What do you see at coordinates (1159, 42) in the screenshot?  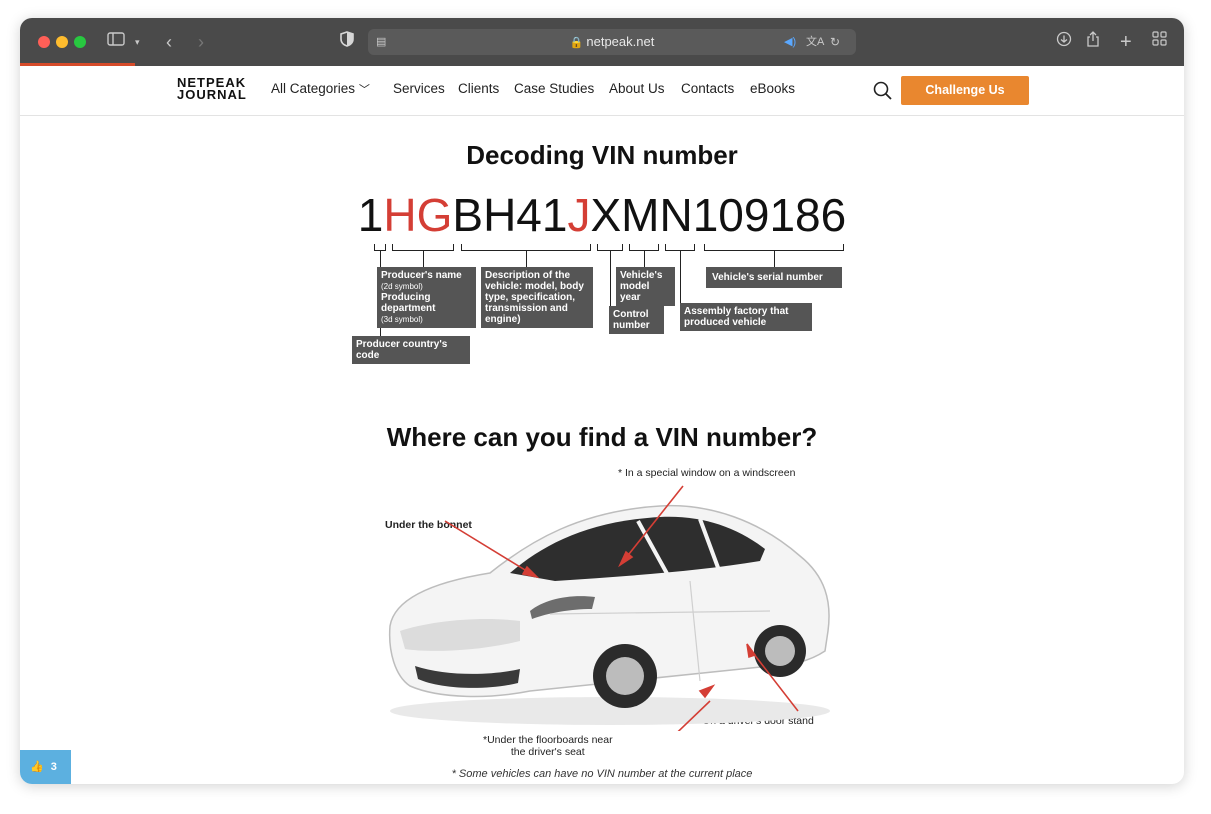 I see `tab-overview-icon` at bounding box center [1159, 42].